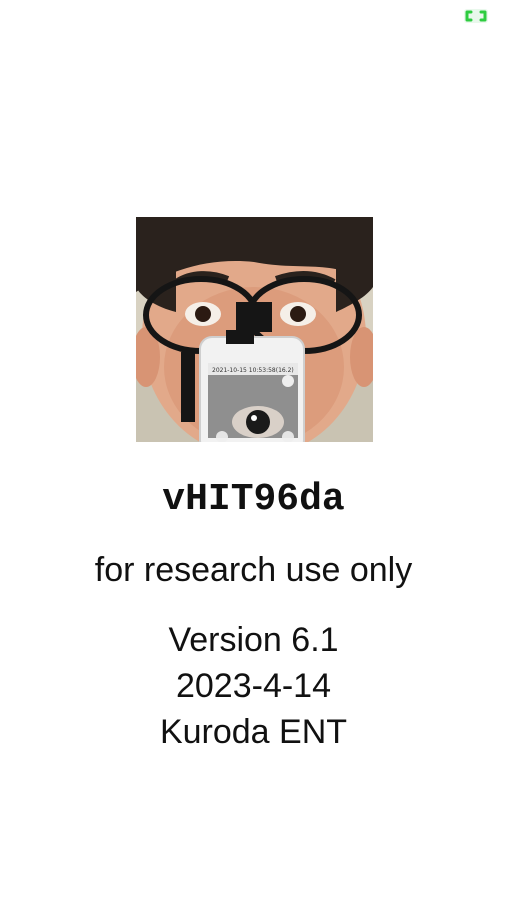 The image size is (507, 900). What do you see at coordinates (476, 16) in the screenshot?
I see `camera-indicator-icon` at bounding box center [476, 16].